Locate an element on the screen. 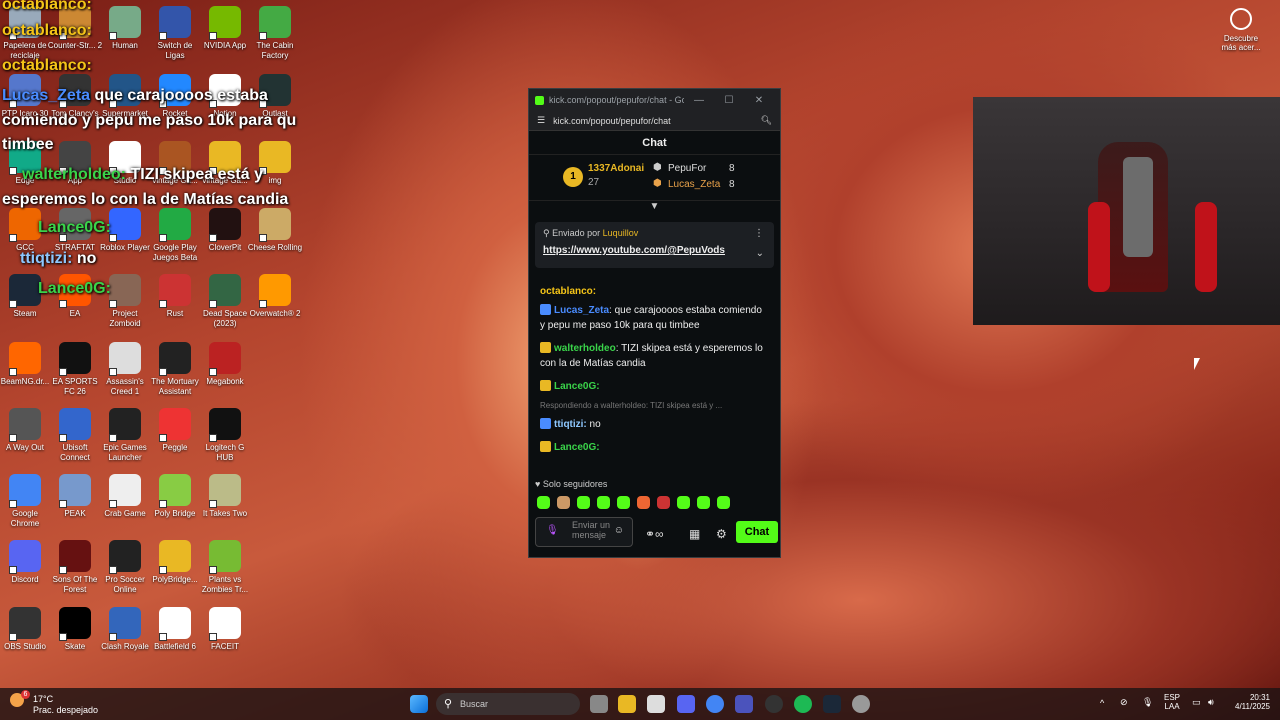 This screenshot has height=720, width=1280. emote-bar is located at coordinates (633, 502).